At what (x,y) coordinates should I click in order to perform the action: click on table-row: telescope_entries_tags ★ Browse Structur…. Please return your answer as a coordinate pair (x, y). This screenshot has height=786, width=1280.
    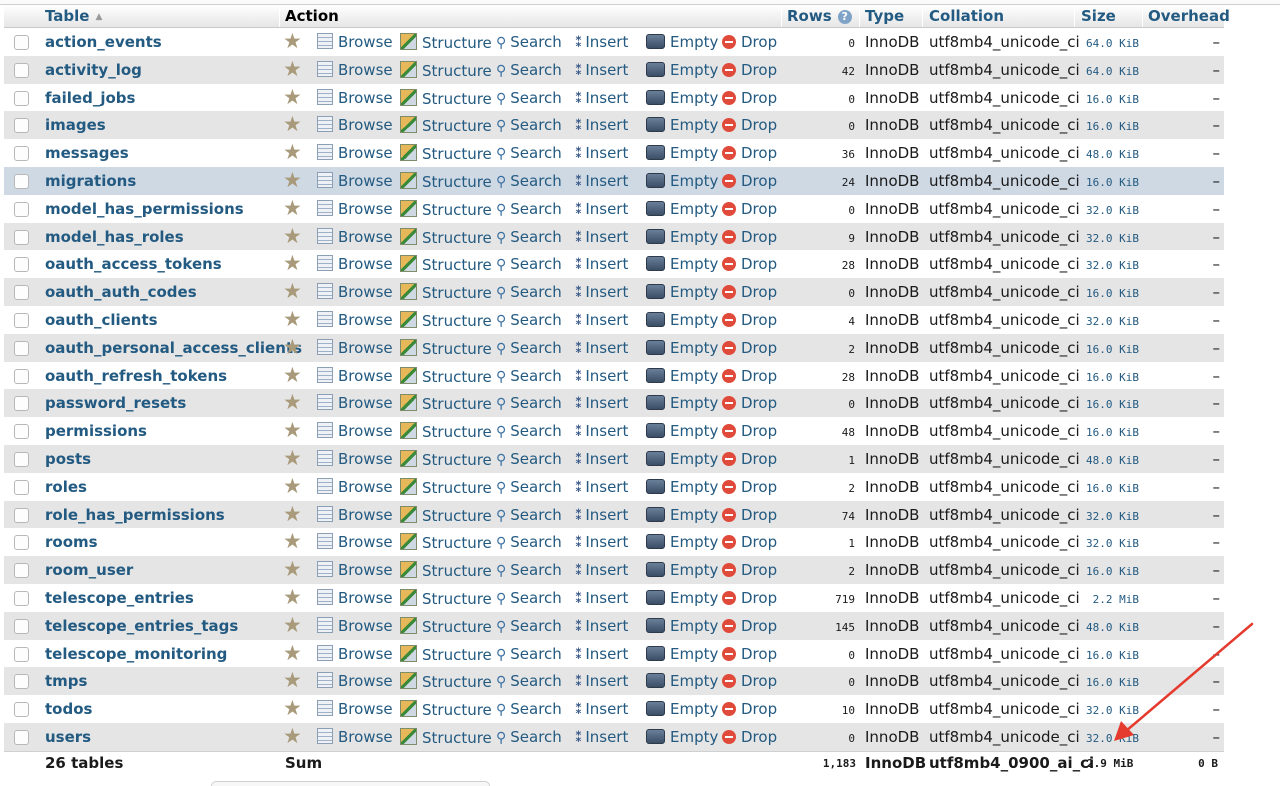
    Looking at the image, I should click on (614, 625).